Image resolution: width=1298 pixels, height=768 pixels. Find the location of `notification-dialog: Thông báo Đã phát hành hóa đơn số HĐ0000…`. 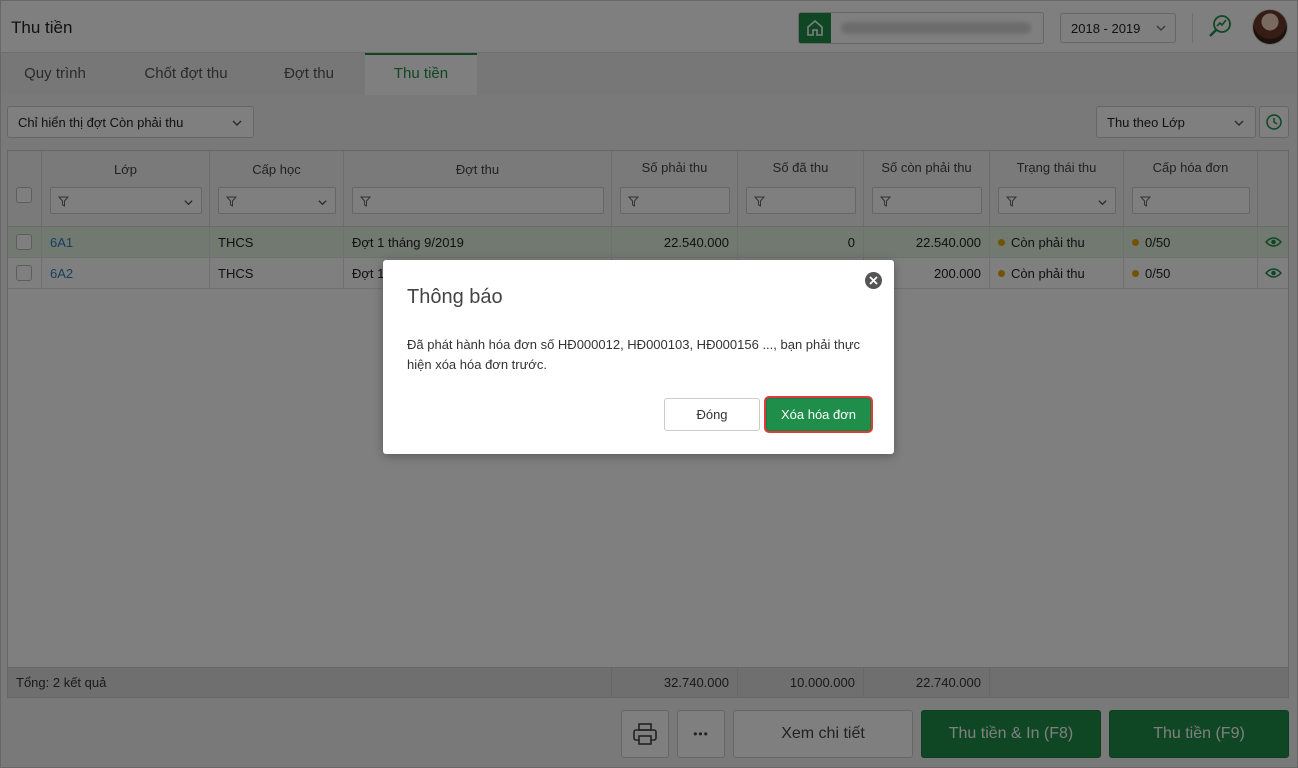

notification-dialog: Thông báo Đã phát hành hóa đơn số HĐ0000… is located at coordinates (638, 357).